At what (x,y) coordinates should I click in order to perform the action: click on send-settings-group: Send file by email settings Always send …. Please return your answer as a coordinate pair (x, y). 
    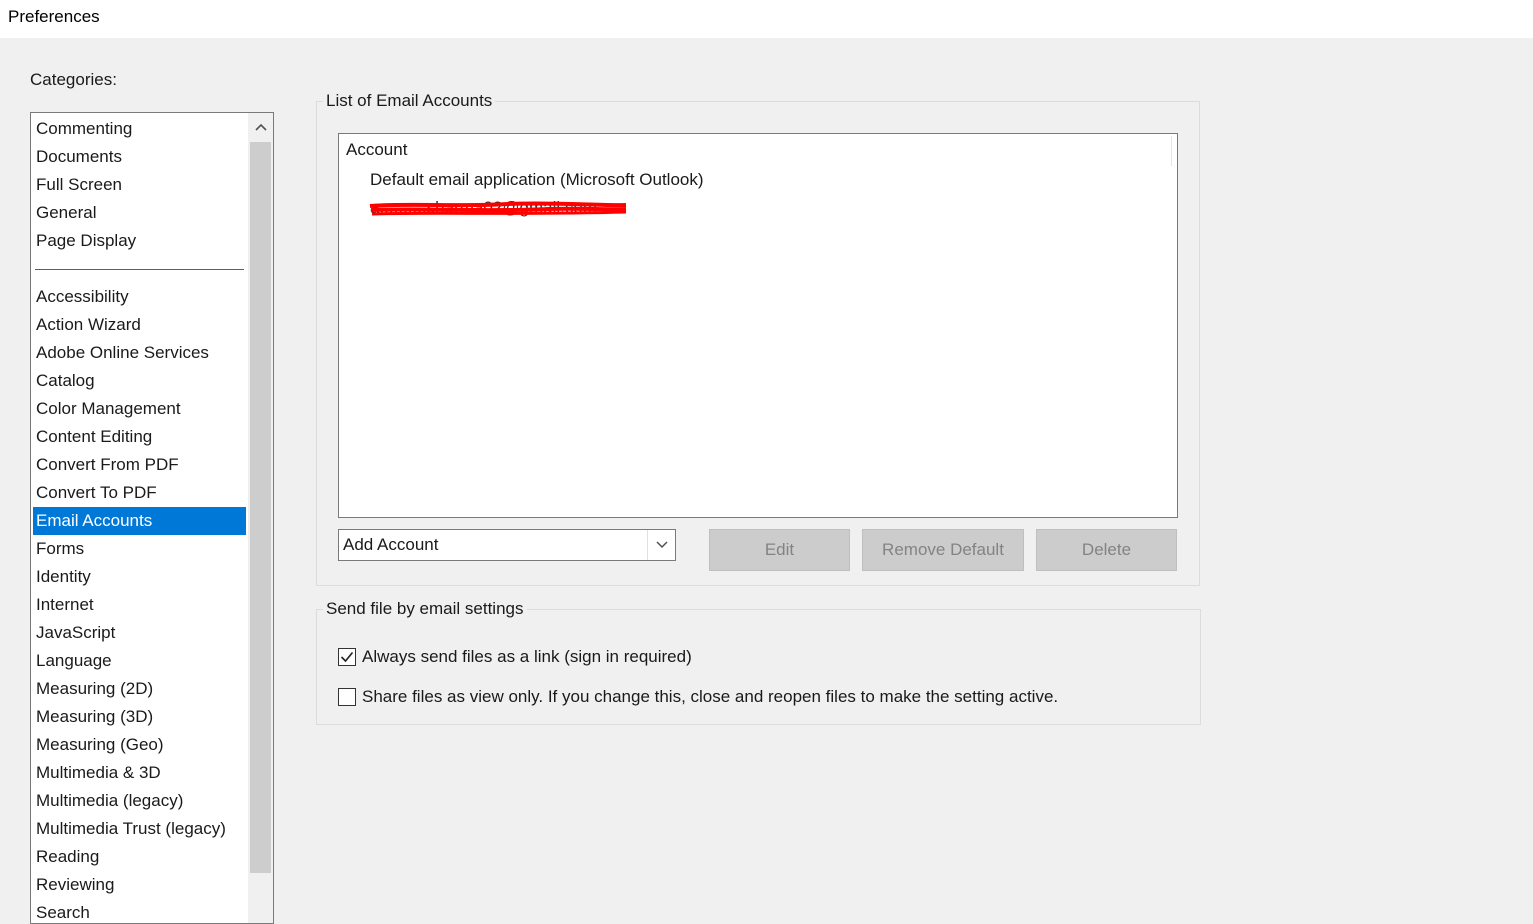
    Looking at the image, I should click on (758, 661).